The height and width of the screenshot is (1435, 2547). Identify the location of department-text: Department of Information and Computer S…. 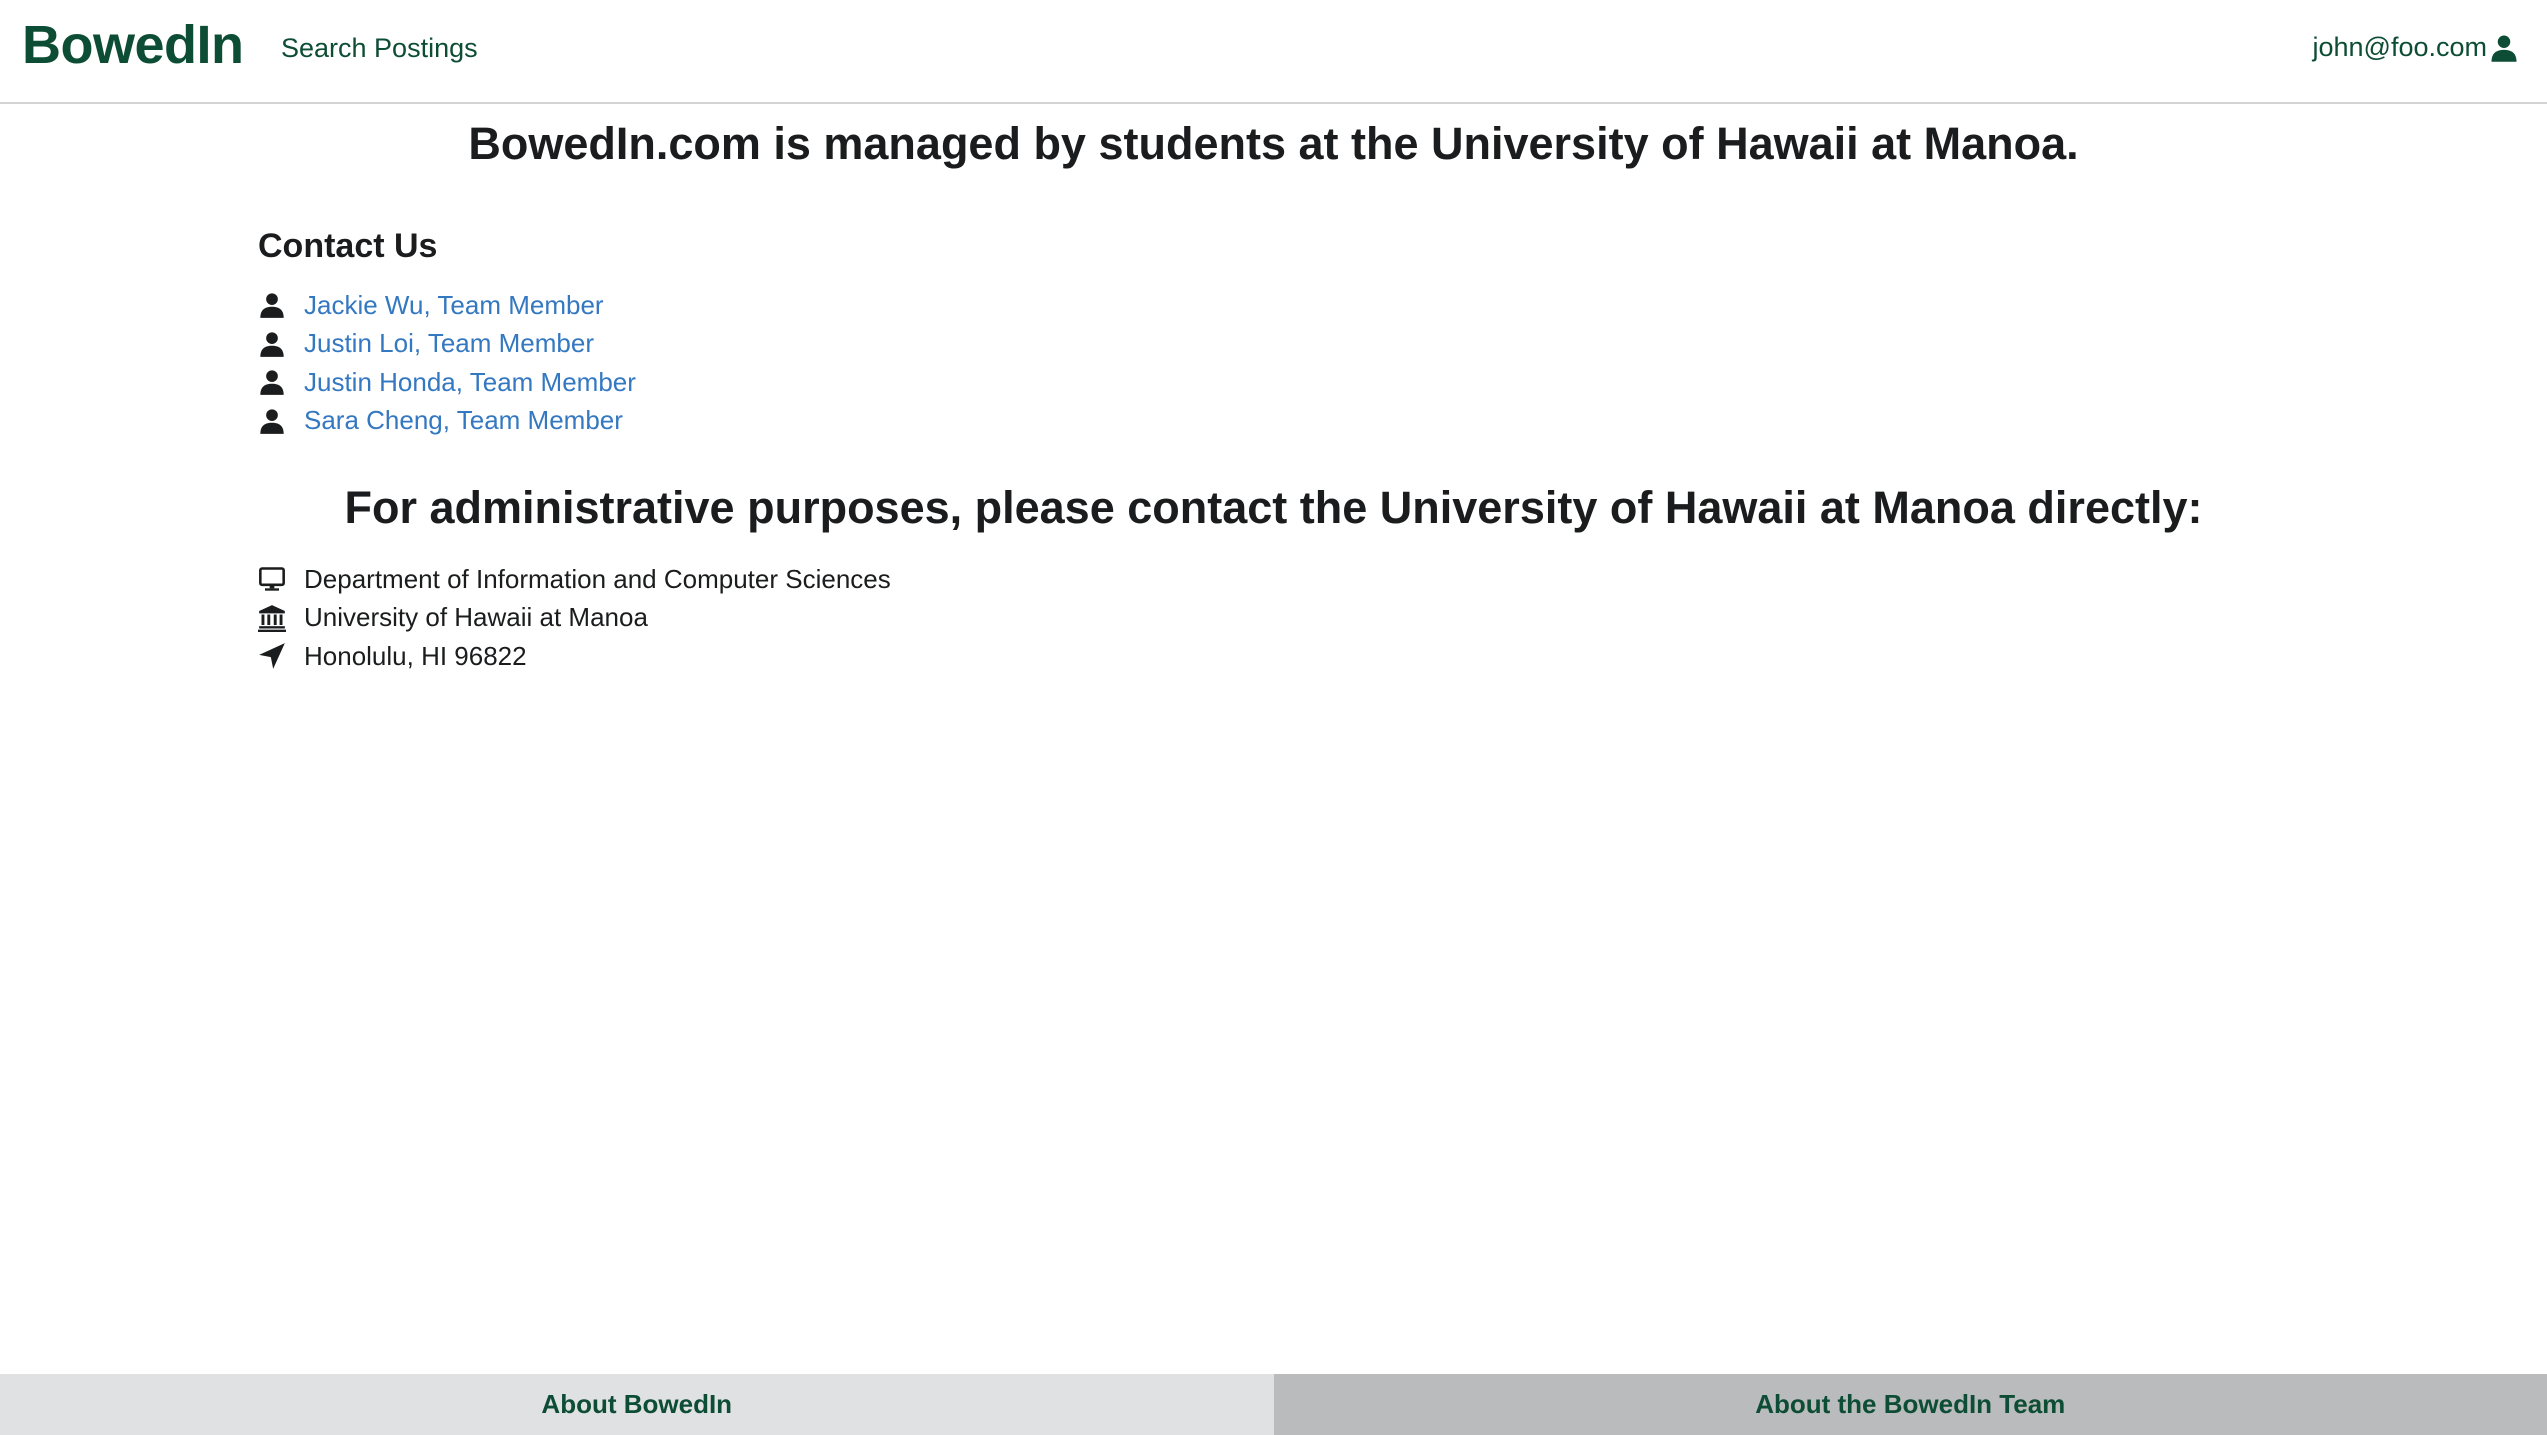
(597, 578).